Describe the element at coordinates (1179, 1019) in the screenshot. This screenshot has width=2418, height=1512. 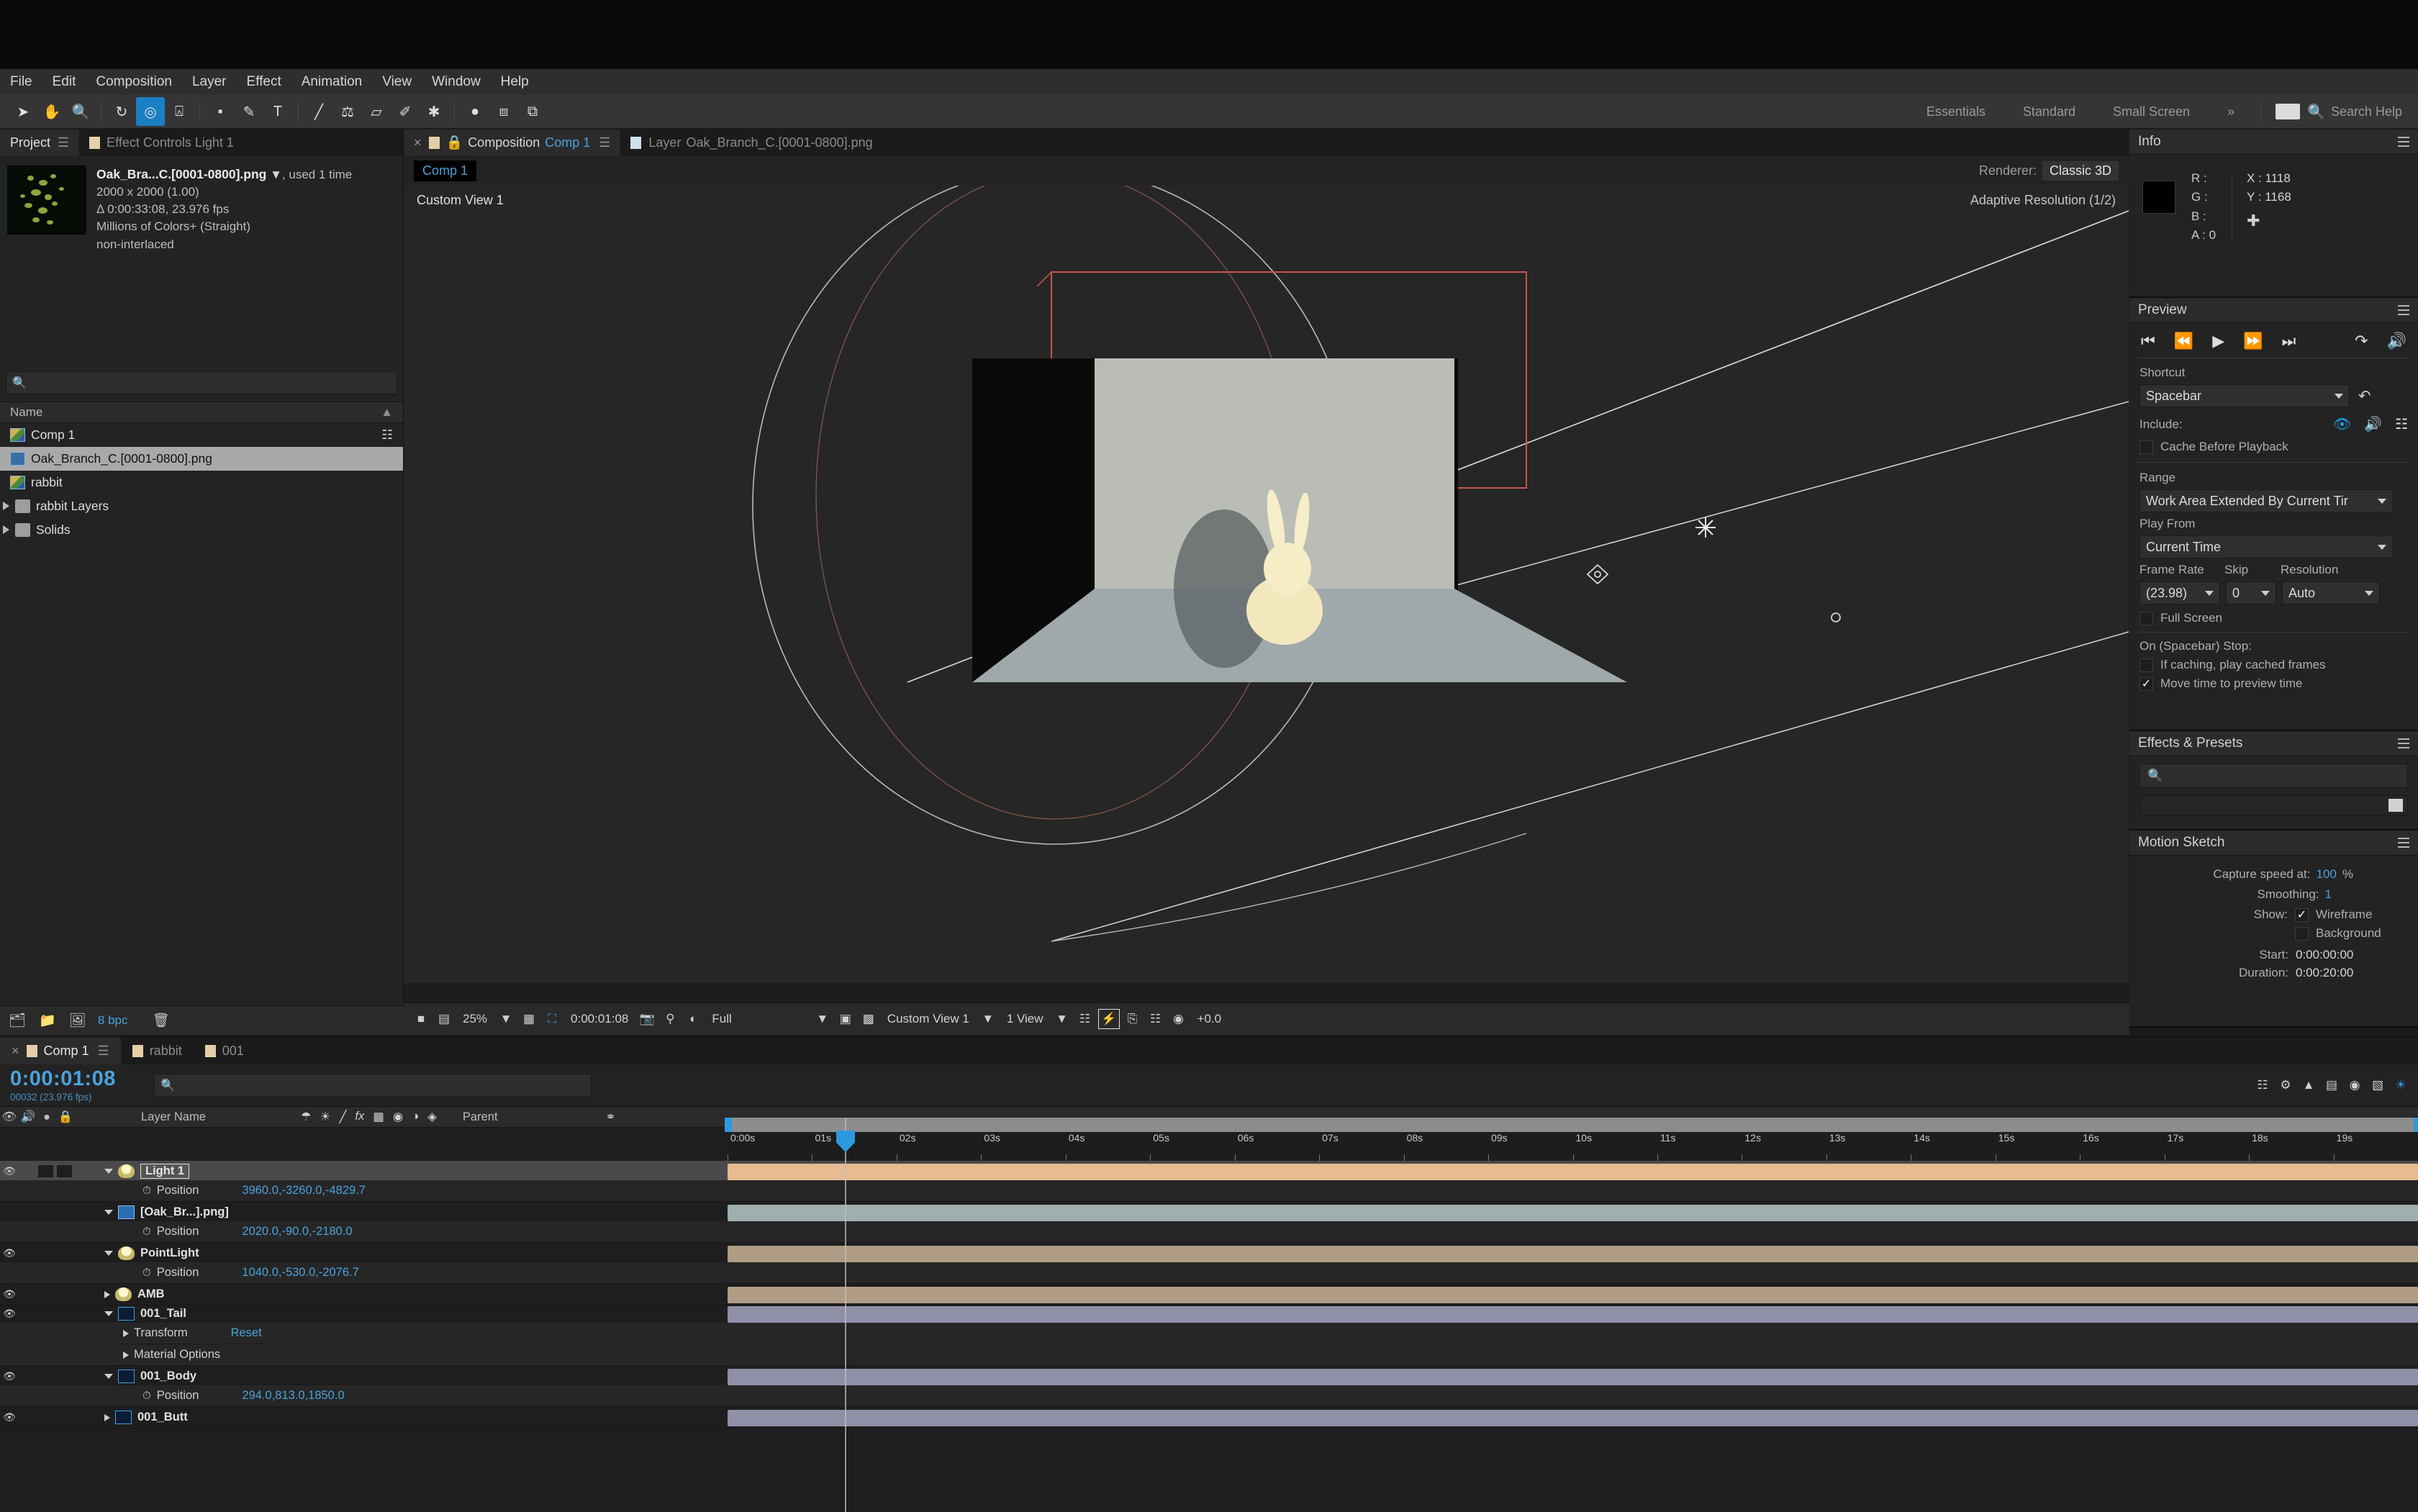
I see `reset-exposure-icon: ◉` at that location.